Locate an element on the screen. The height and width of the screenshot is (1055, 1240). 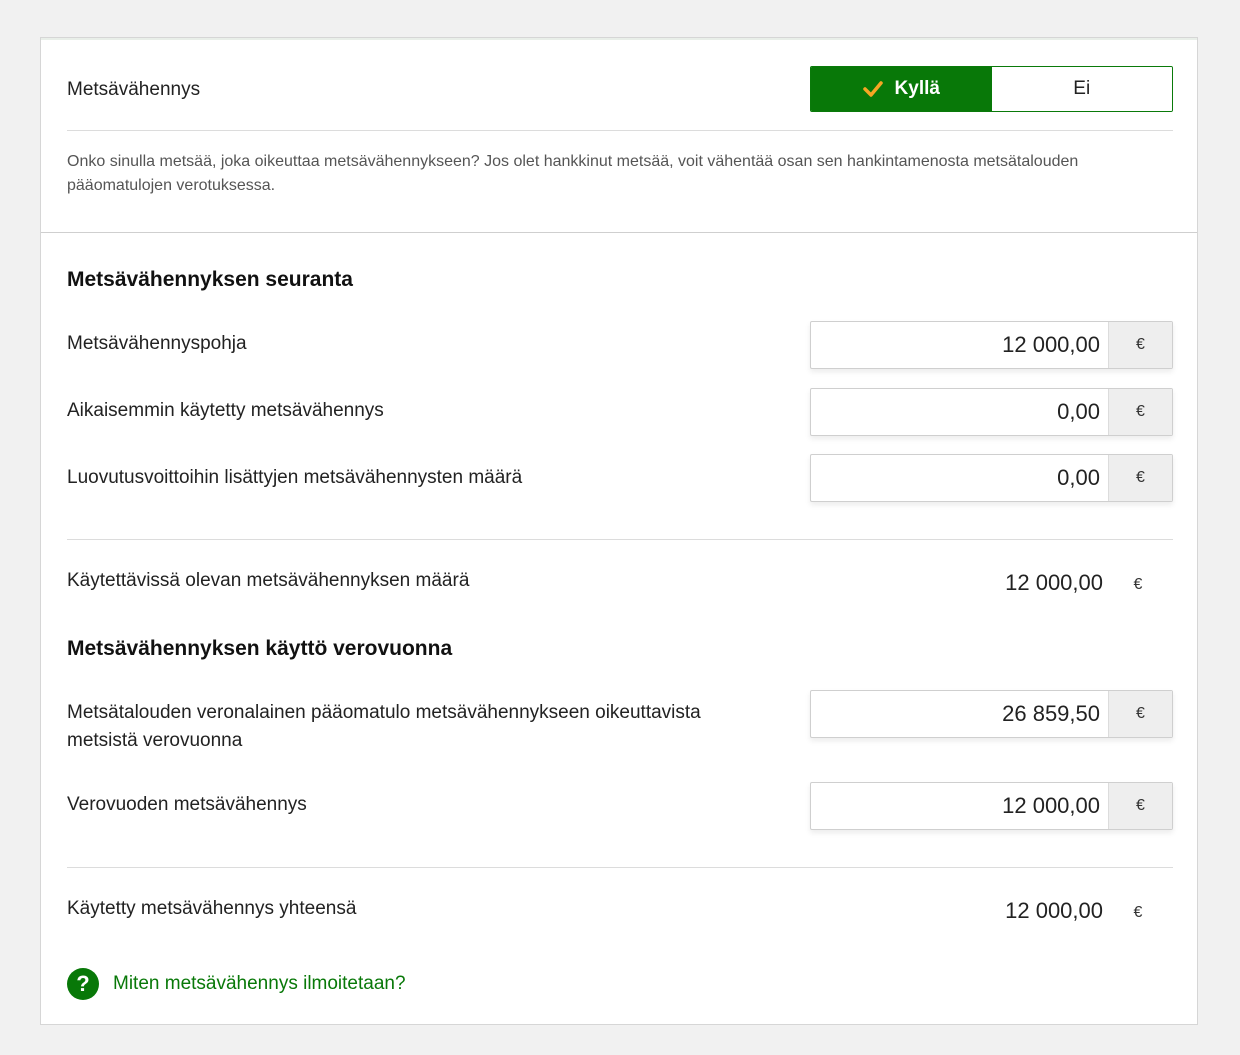
usage-section-title: Metsävähennyksen käyttö verovuonna is located at coordinates (260, 648).